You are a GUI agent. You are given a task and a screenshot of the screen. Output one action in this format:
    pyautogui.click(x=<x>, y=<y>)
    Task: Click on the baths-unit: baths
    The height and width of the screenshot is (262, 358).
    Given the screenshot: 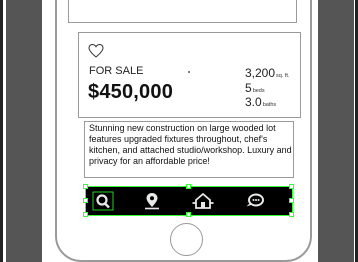 What is the action you would take?
    pyautogui.click(x=269, y=105)
    